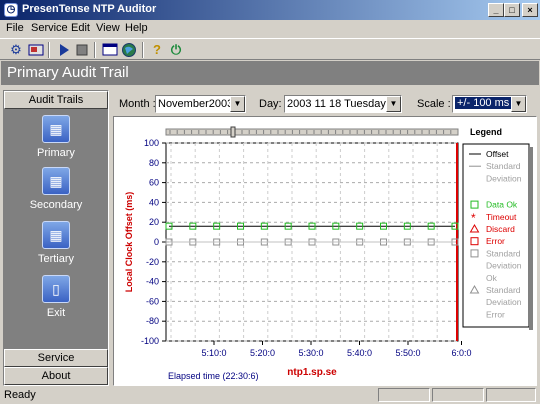 The image size is (540, 404). What do you see at coordinates (154, 202) in the screenshot?
I see `y-tick-label: 40` at bounding box center [154, 202].